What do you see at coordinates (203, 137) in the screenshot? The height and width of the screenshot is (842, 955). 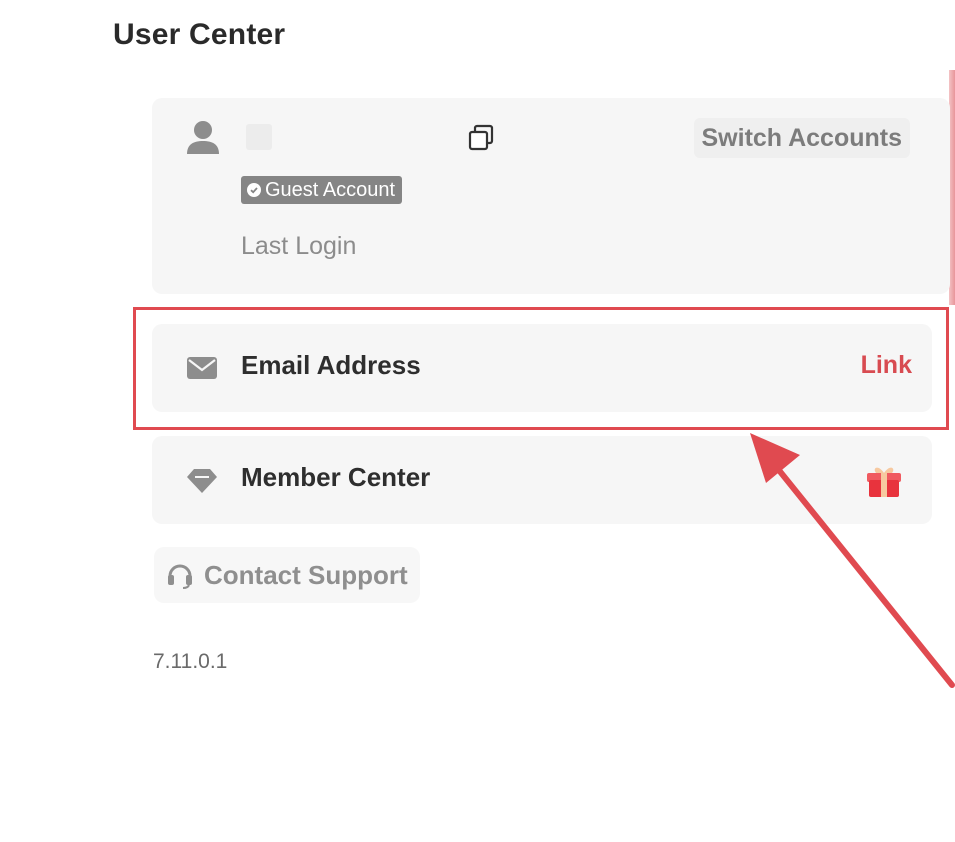 I see `user-icon` at bounding box center [203, 137].